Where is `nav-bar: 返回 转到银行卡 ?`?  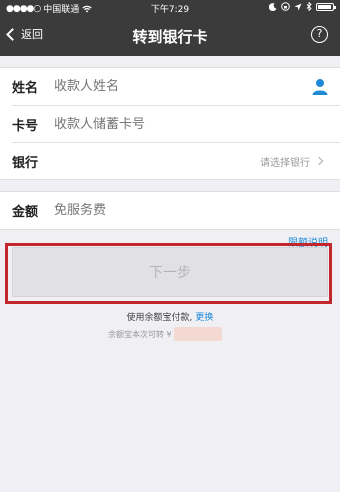
nav-bar: 返回 转到银行卡 ? is located at coordinates (170, 36).